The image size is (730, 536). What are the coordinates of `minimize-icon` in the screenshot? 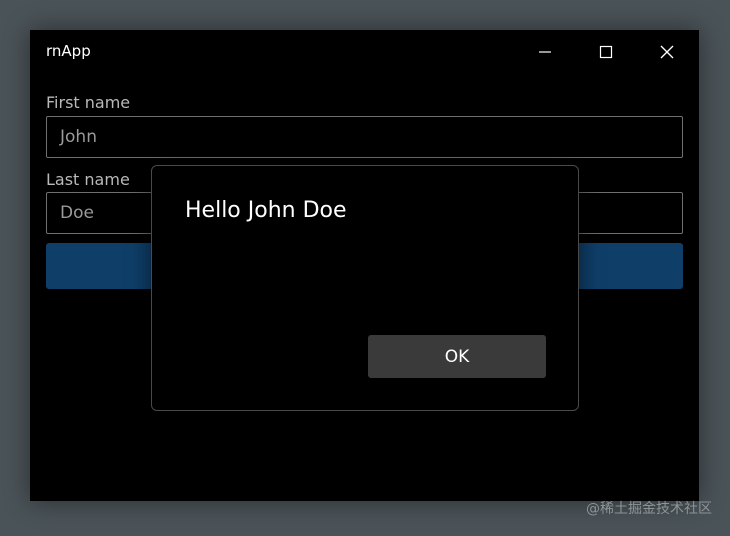 It's located at (545, 52).